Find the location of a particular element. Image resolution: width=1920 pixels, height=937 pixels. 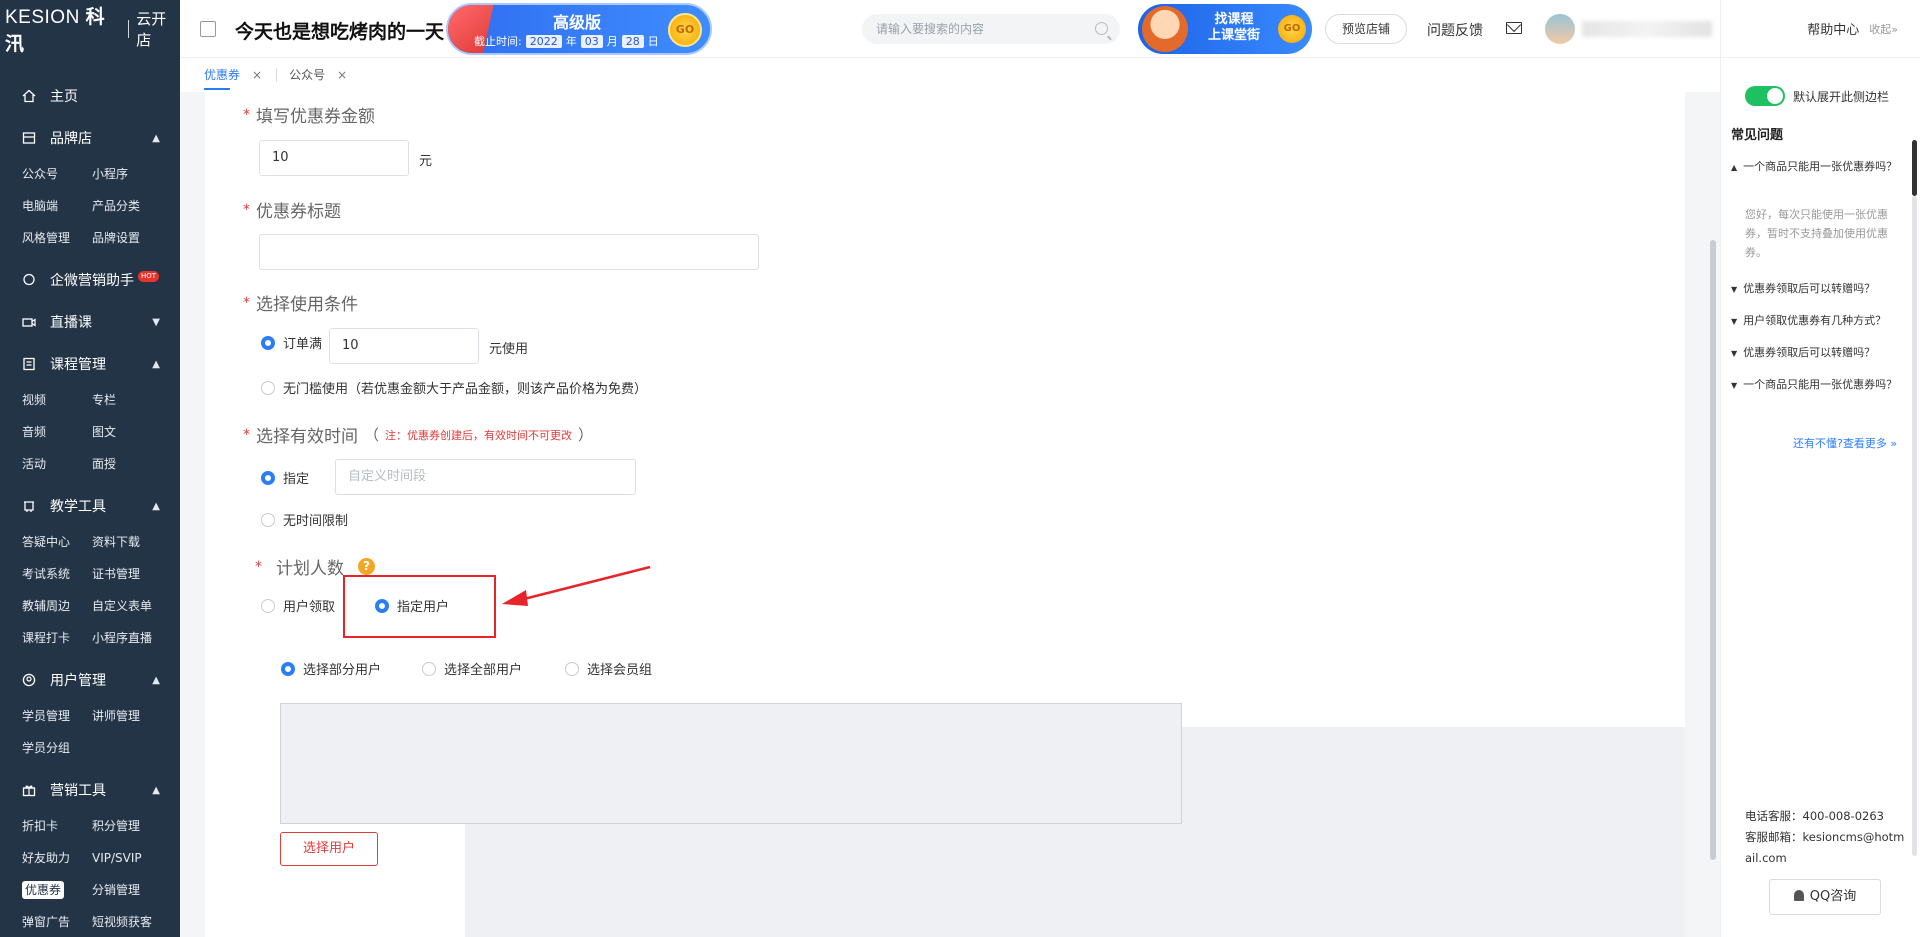

nav-item-product-category: 产品分类 is located at coordinates (132, 206).